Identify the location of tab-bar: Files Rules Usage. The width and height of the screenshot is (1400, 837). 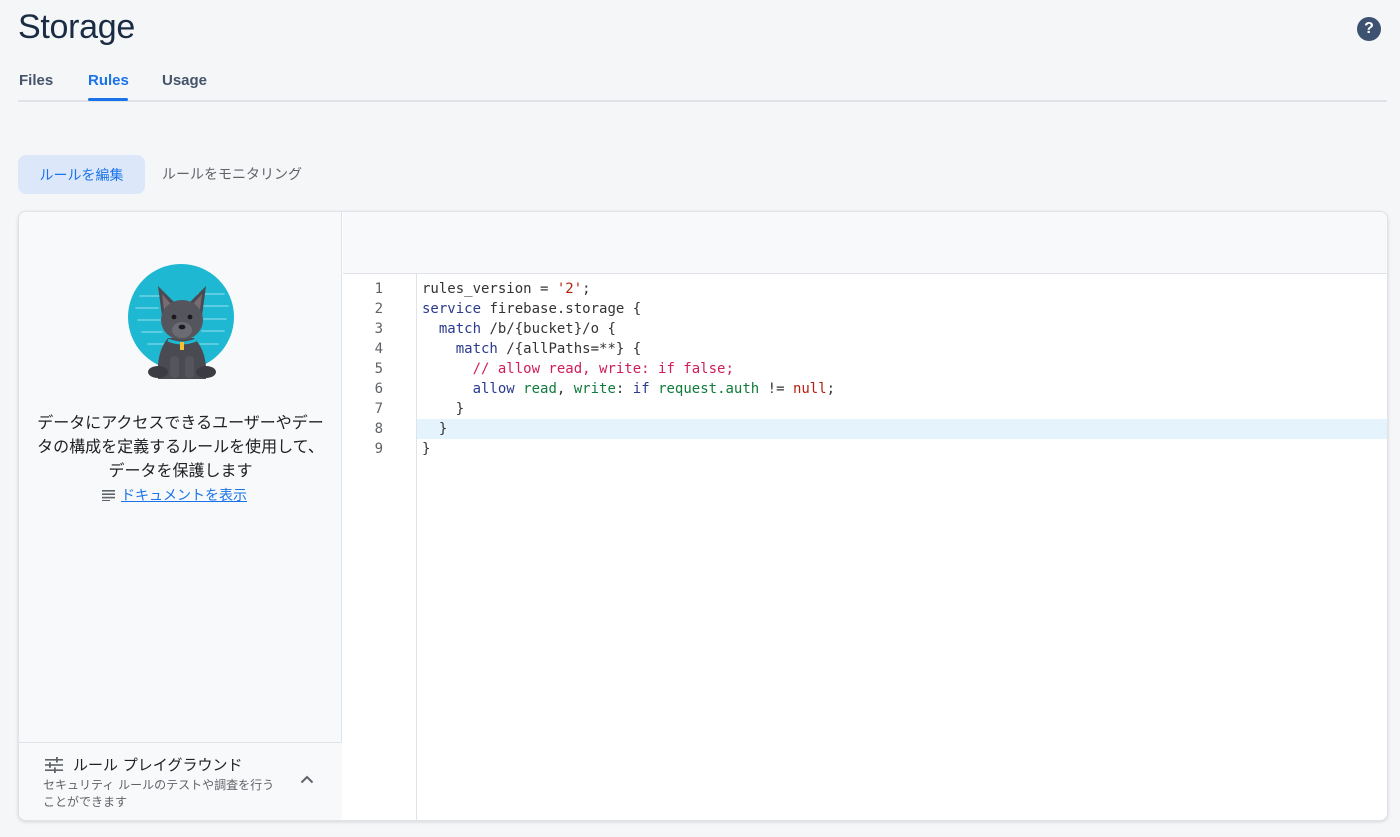
(702, 81).